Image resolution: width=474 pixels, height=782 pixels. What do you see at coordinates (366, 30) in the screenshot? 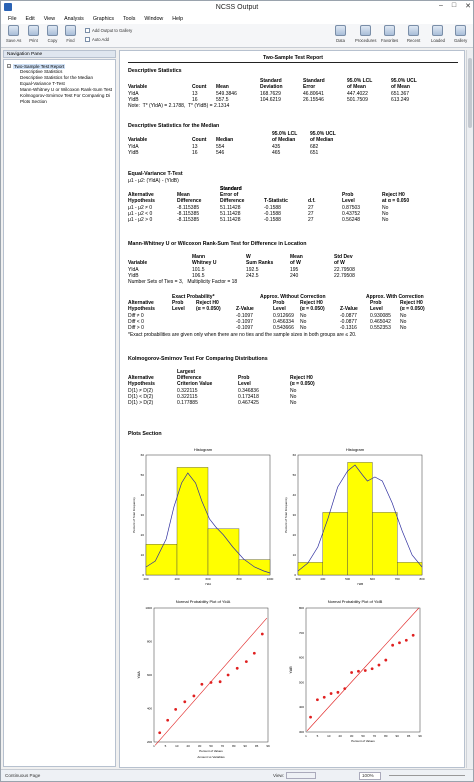
I see `procedures-icon` at bounding box center [366, 30].